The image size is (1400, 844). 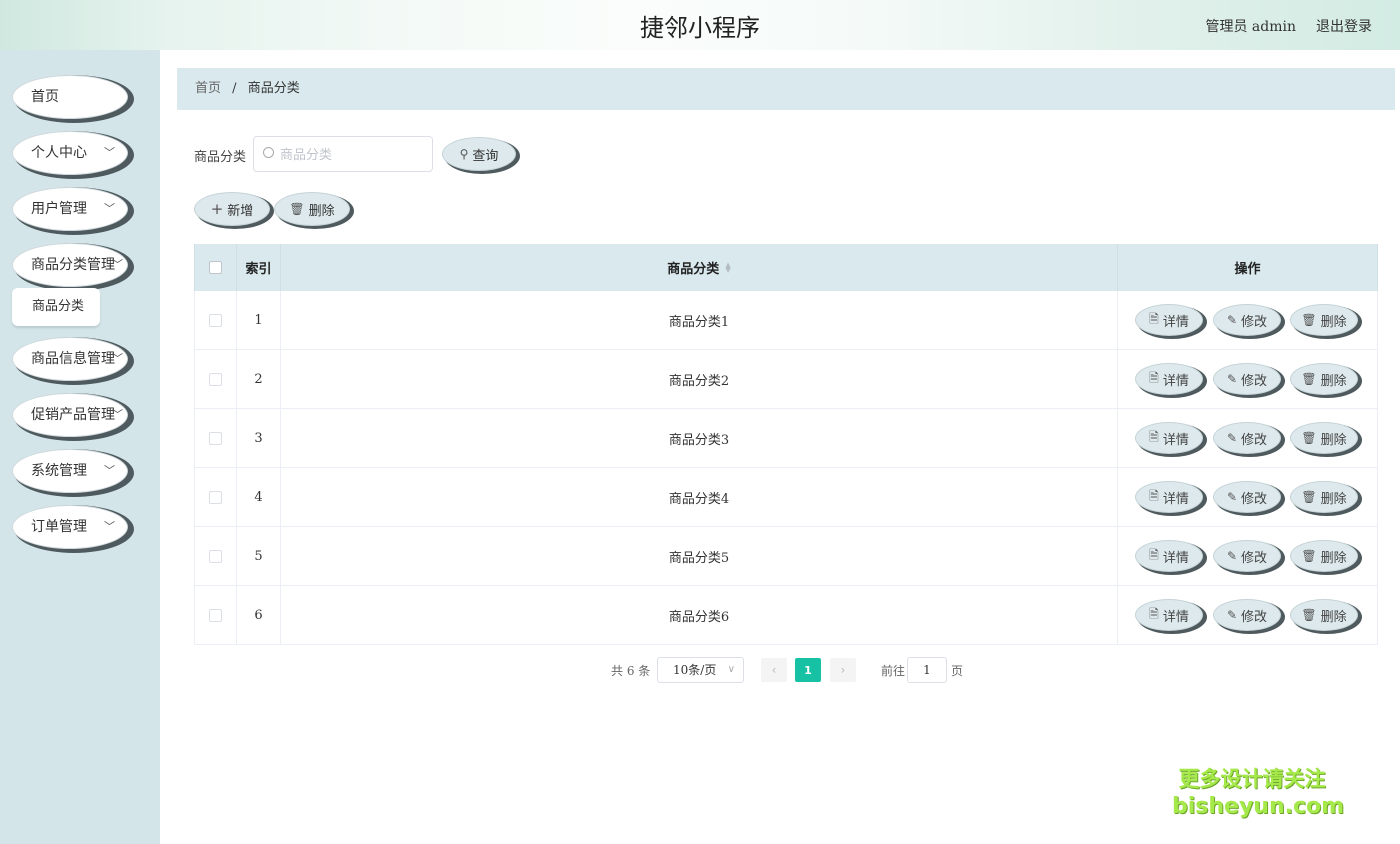 What do you see at coordinates (352, 155) in the screenshot?
I see `search-input` at bounding box center [352, 155].